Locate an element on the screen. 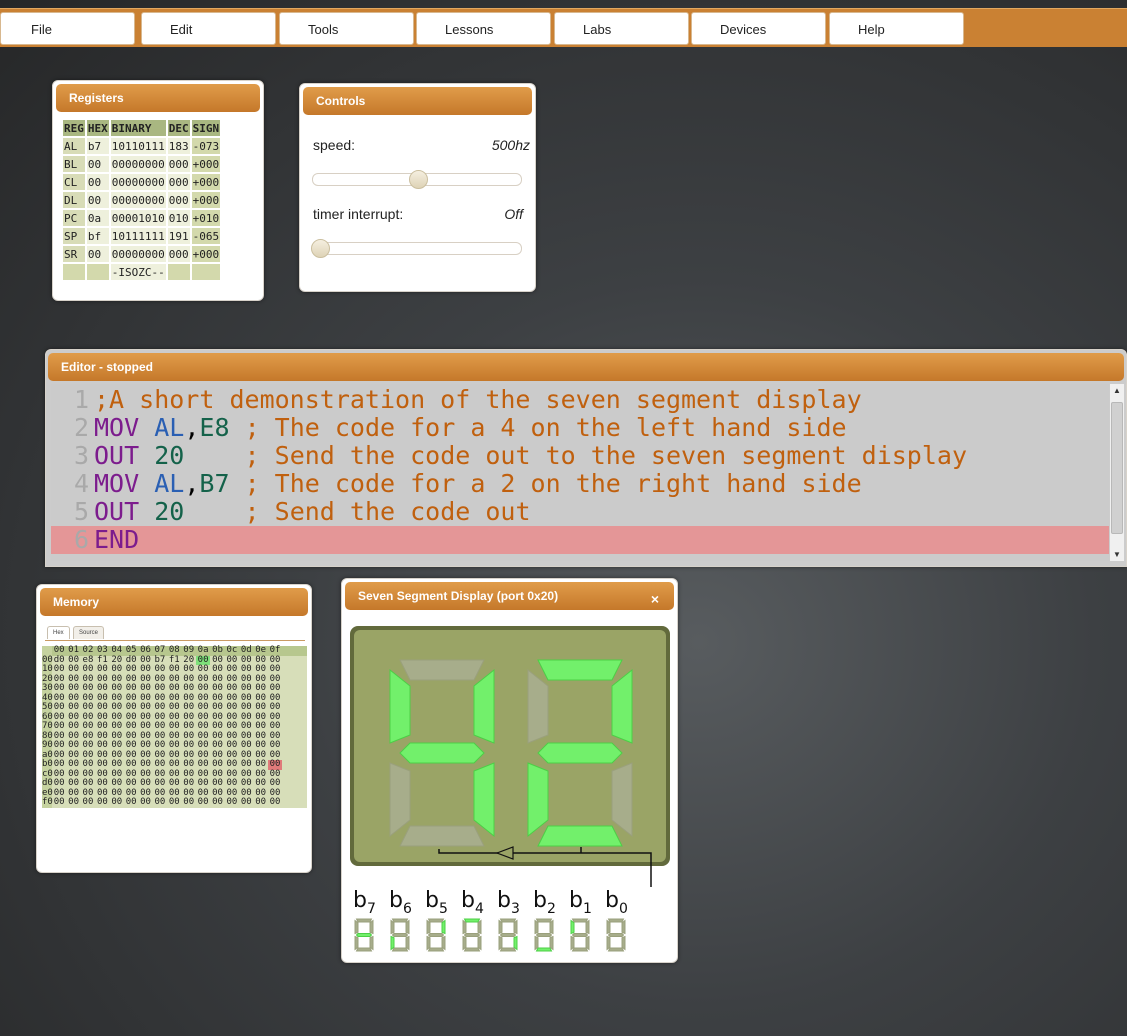 The height and width of the screenshot is (1036, 1127). editor-title: Editor - stopped is located at coordinates (586, 367).